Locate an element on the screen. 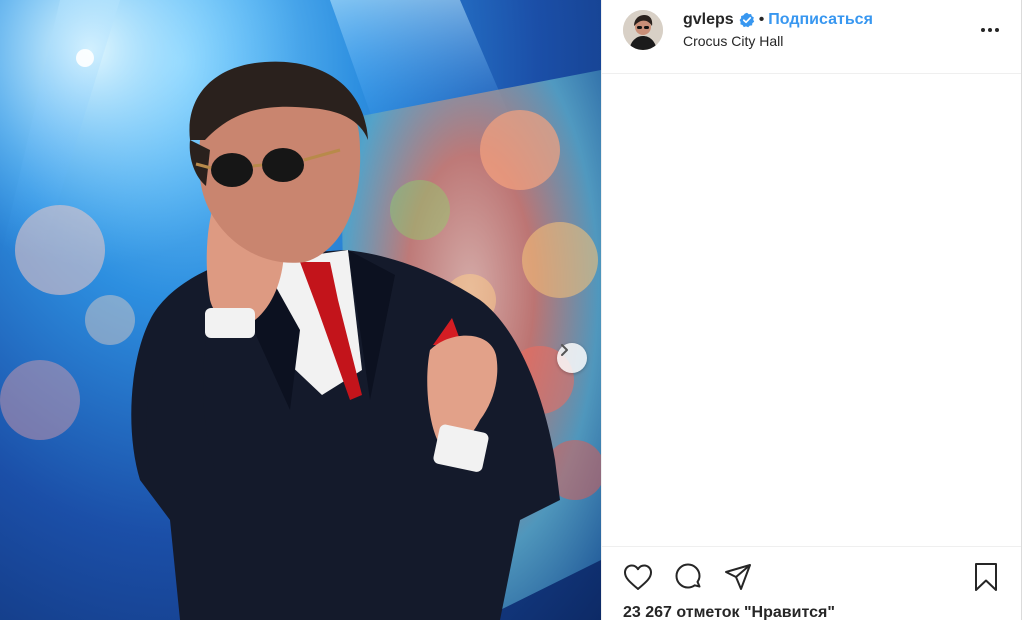 The width and height of the screenshot is (1024, 620). like-button is located at coordinates (638, 577).